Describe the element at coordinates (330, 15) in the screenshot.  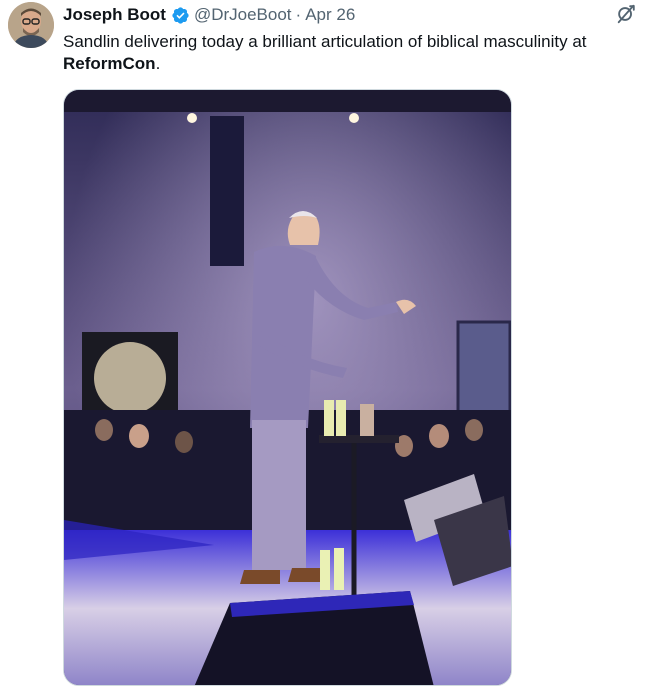
I see `tweet-date: Apr 26` at that location.